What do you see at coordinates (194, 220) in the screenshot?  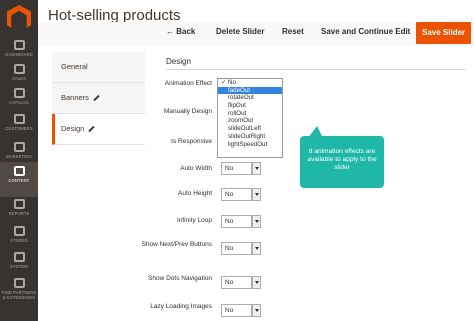 I see `infinity-loop-label: Infinity Loop` at bounding box center [194, 220].